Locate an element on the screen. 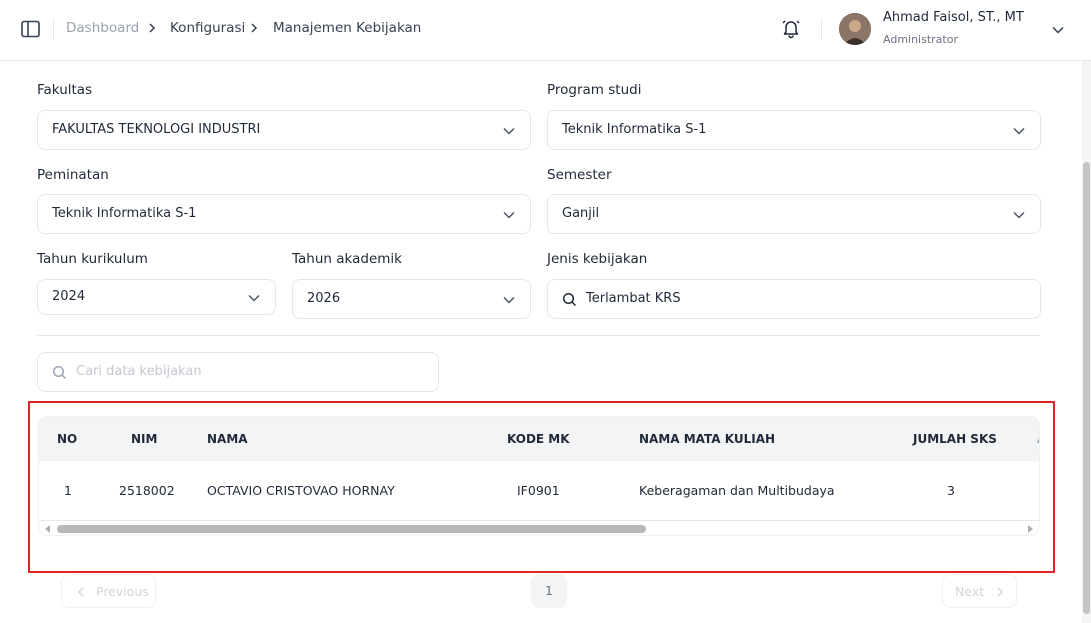 The width and height of the screenshot is (1091, 623). breadcrumb-konfigurasi: Konfigurasi is located at coordinates (207, 28).